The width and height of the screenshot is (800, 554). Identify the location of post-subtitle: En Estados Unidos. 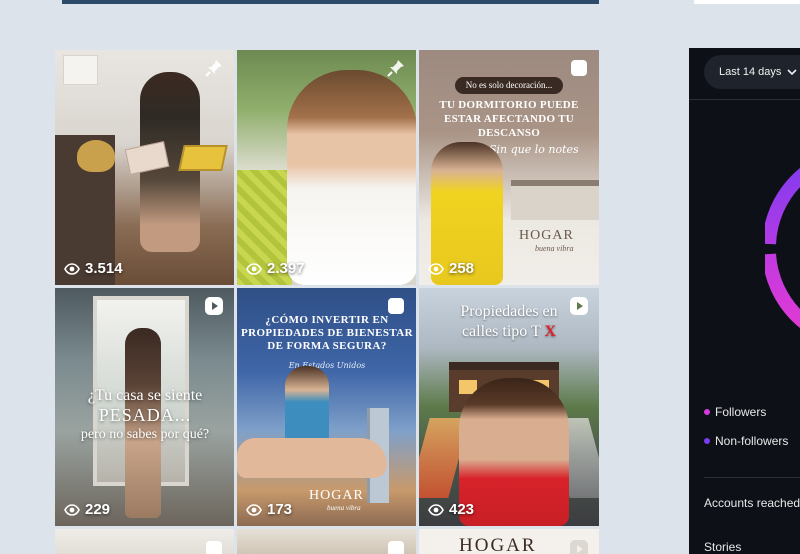
(327, 365).